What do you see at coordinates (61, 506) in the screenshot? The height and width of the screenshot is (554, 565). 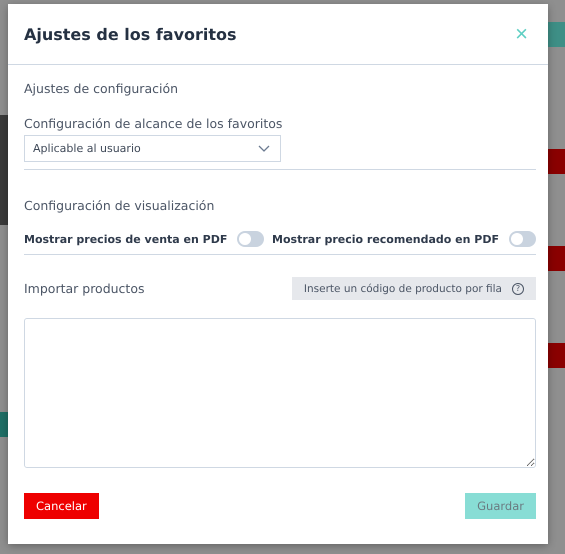 I see `cancel-button: Cancelar` at bounding box center [61, 506].